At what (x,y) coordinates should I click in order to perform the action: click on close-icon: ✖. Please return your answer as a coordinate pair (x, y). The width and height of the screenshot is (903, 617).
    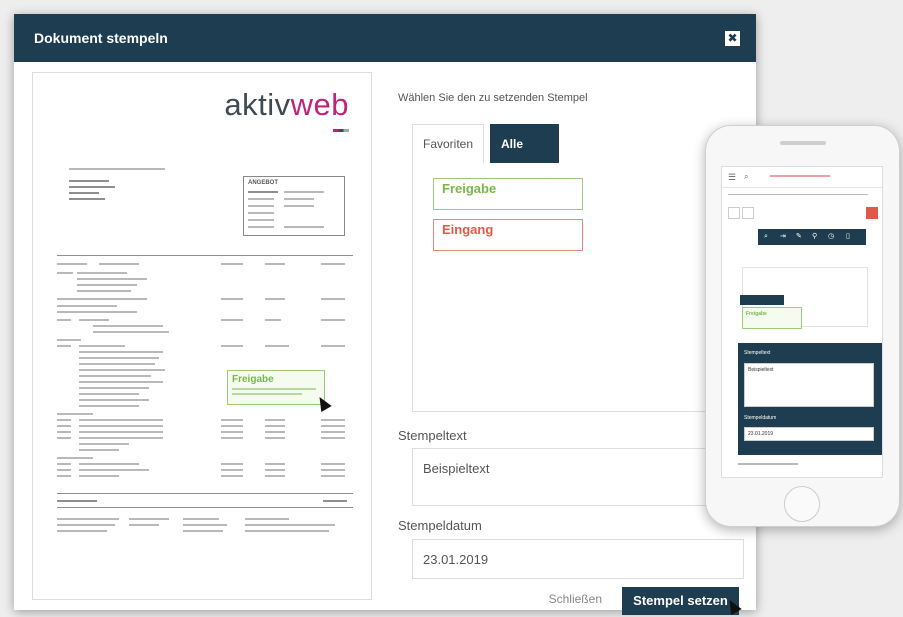
    Looking at the image, I should click on (732, 38).